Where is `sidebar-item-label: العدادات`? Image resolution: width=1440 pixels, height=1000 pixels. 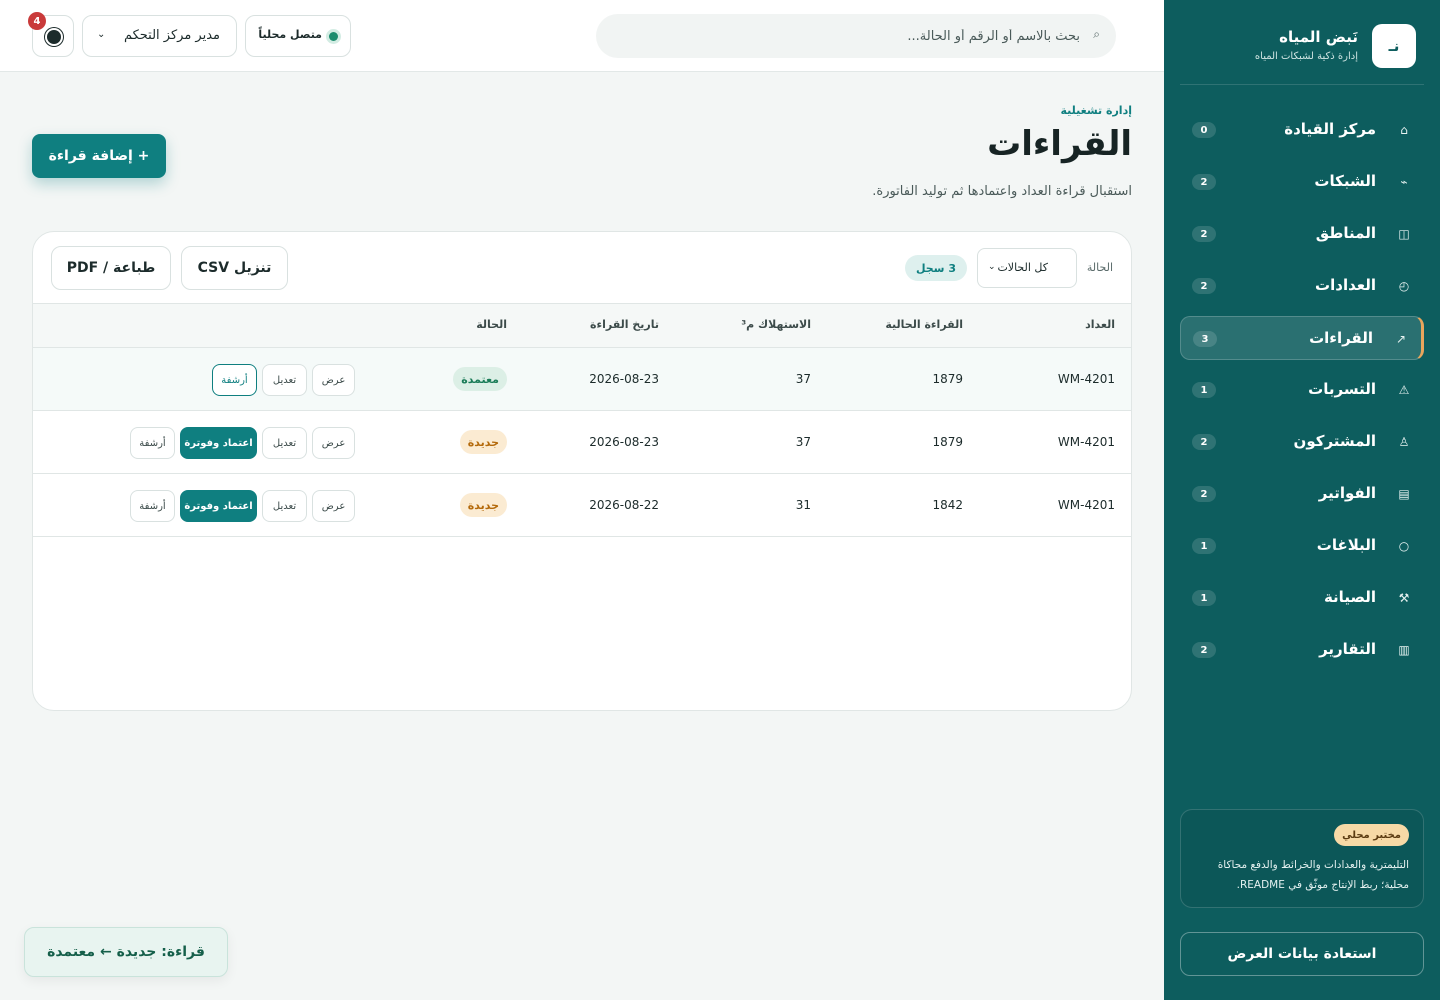
sidebar-item-label: العدادات is located at coordinates (1345, 285).